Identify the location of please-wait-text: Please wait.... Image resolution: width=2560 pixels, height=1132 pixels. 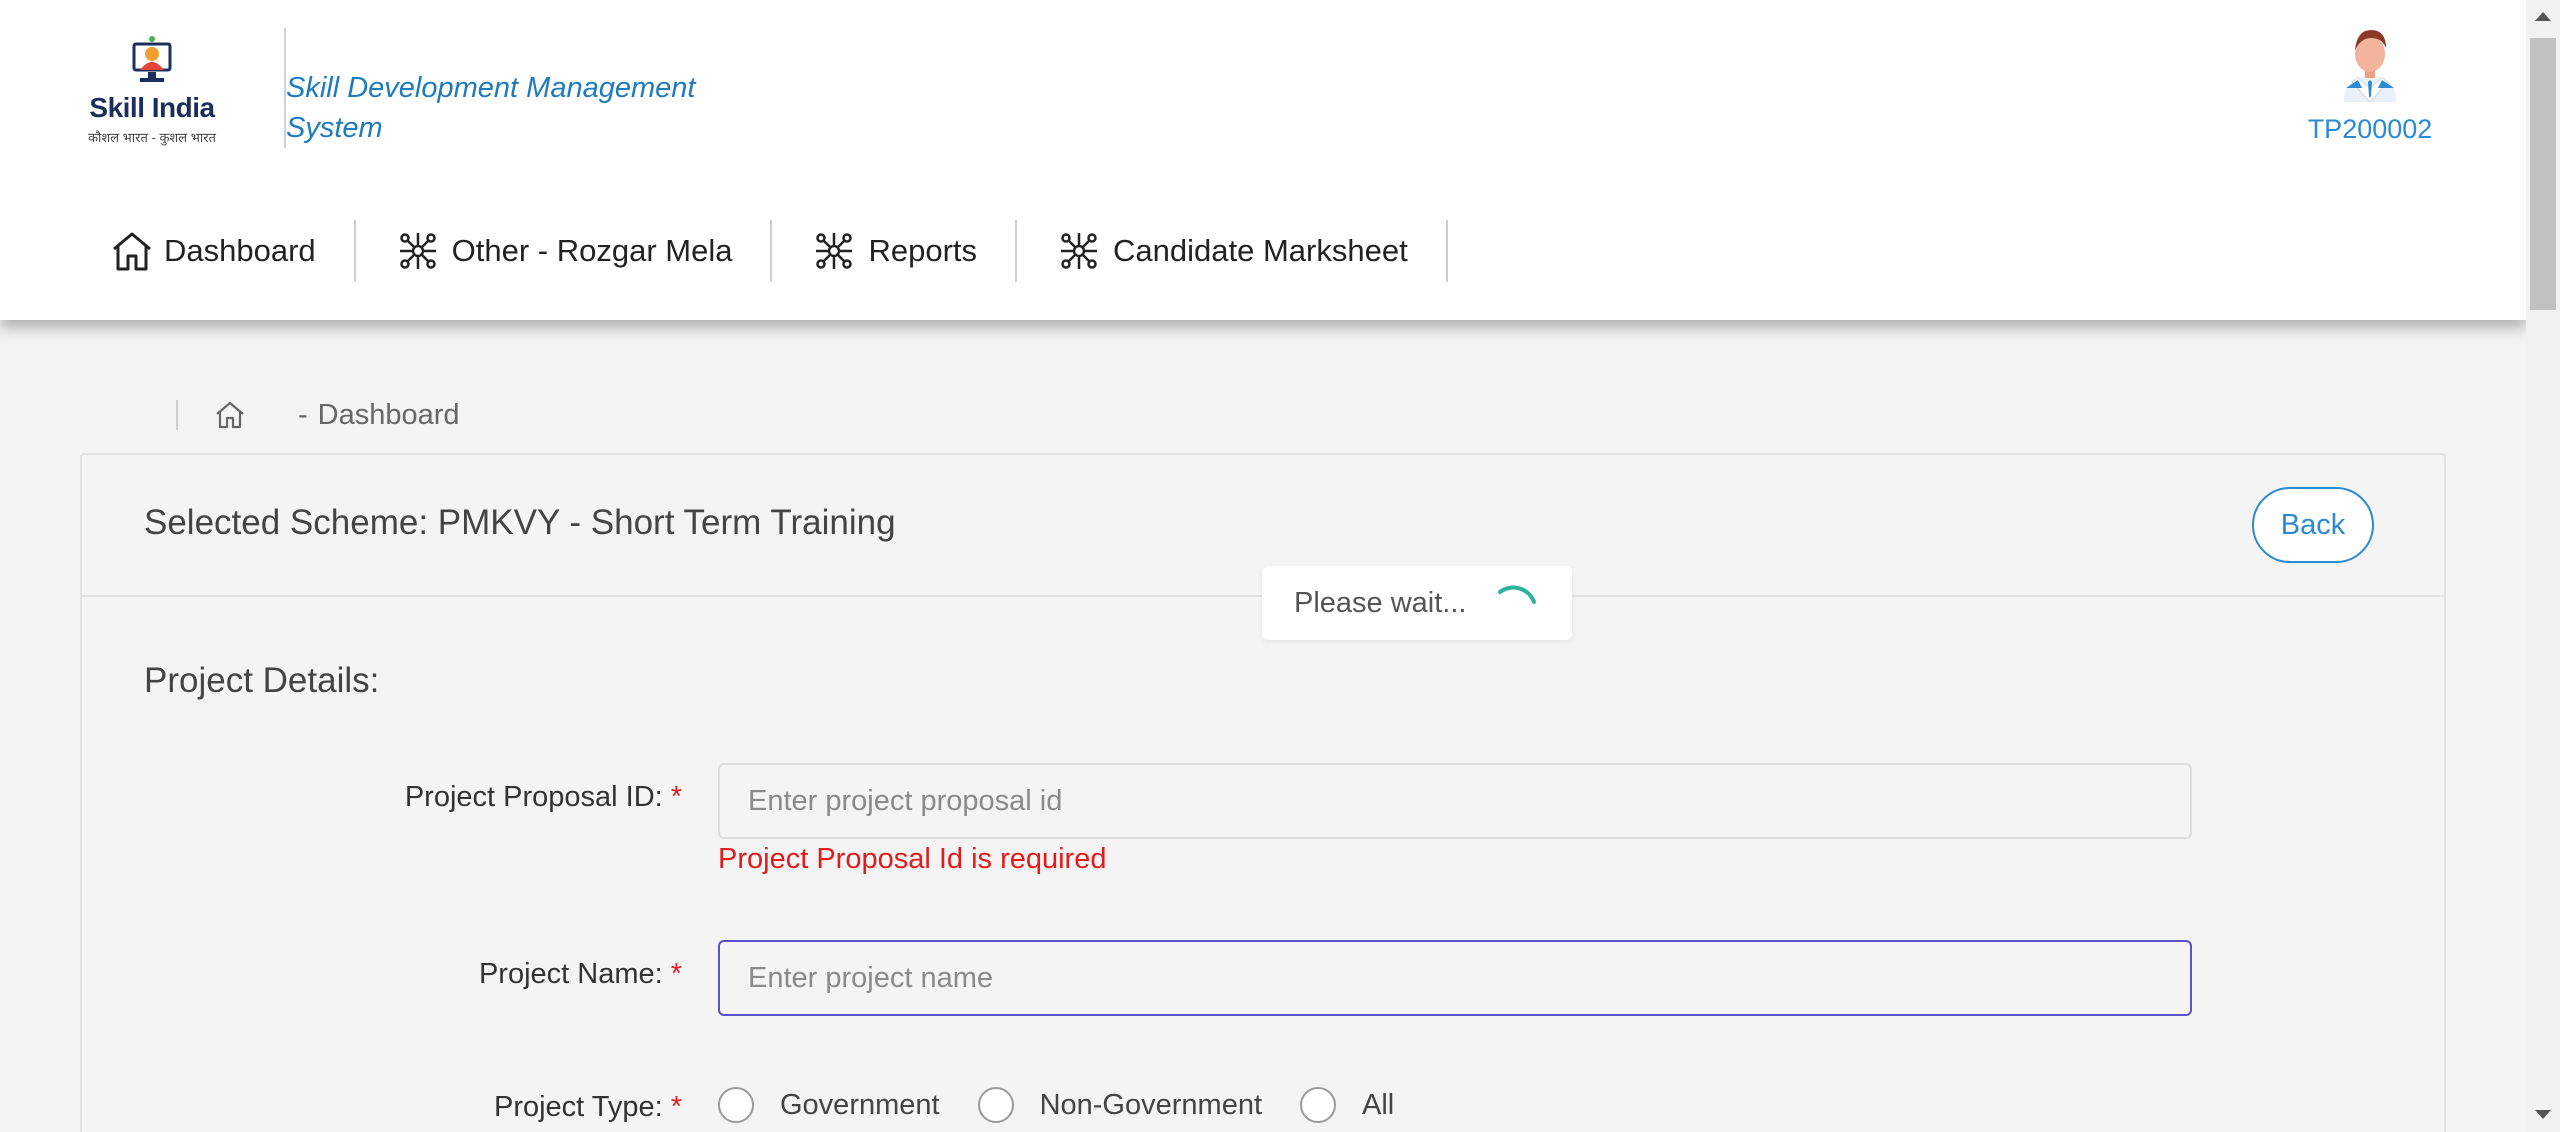
(1380, 602).